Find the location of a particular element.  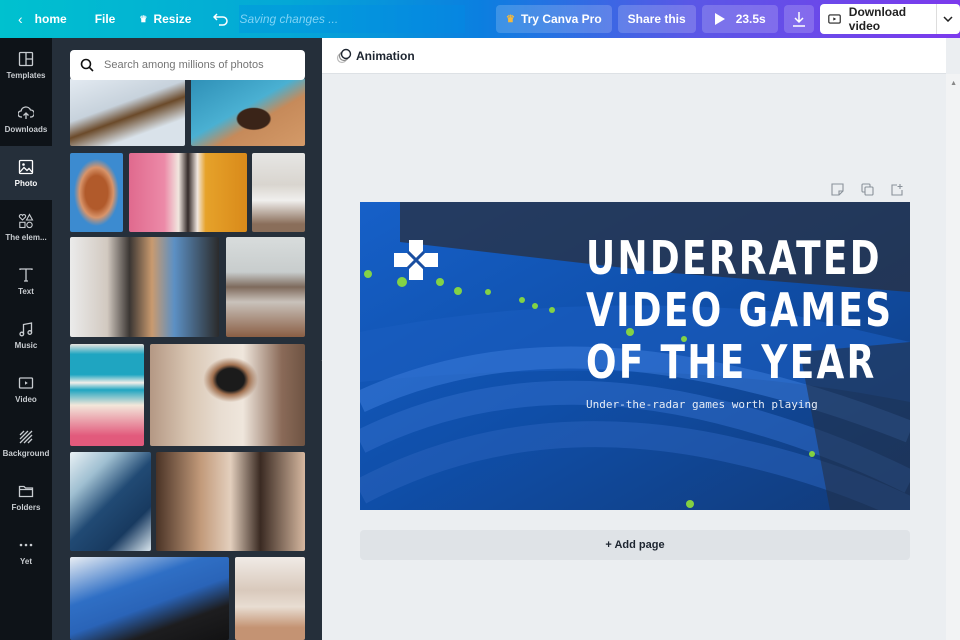

download-video-button: Download video is located at coordinates (878, 19).